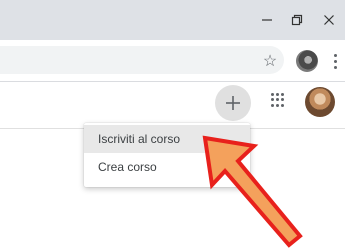  I want to click on address-bar: ☆, so click(142, 60).